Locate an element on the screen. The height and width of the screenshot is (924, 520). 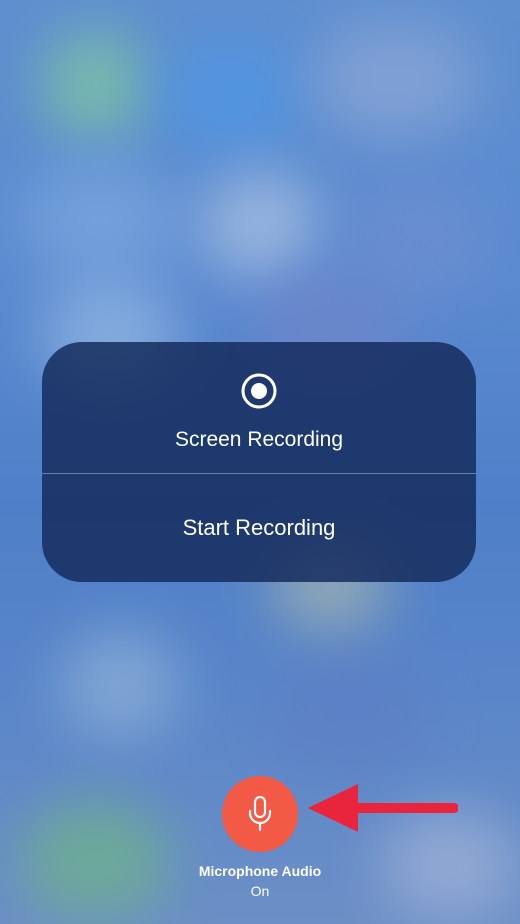
microphone-audio-status: On is located at coordinates (260, 891).